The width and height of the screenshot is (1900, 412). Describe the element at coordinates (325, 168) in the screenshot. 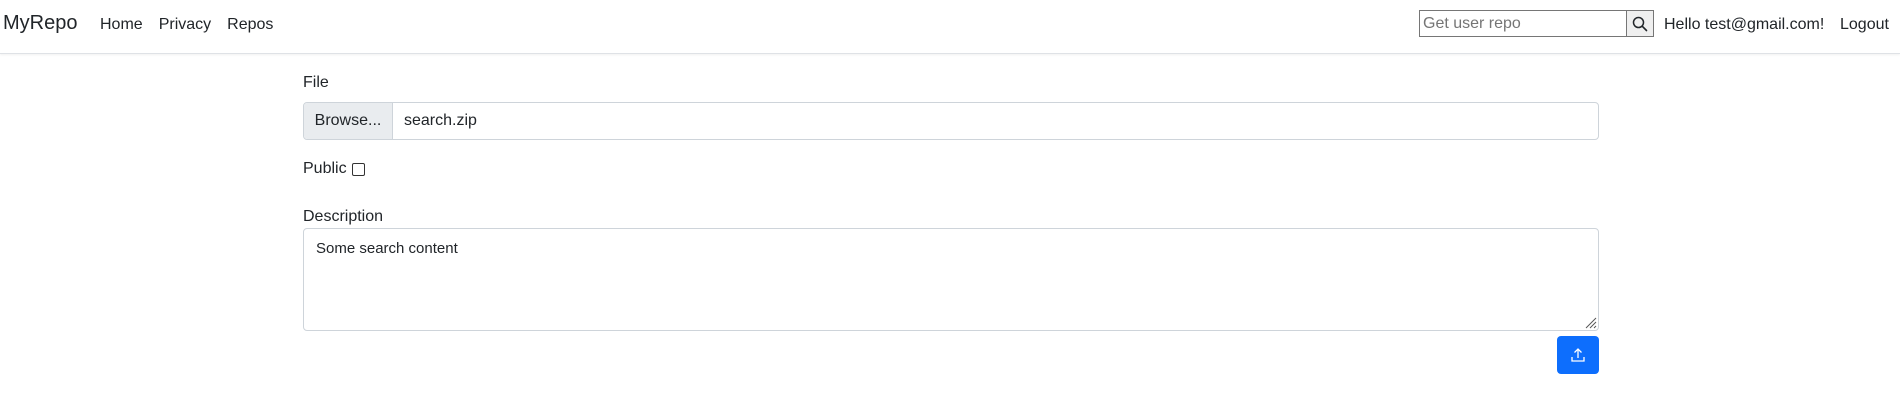

I see `public-label: Public` at that location.